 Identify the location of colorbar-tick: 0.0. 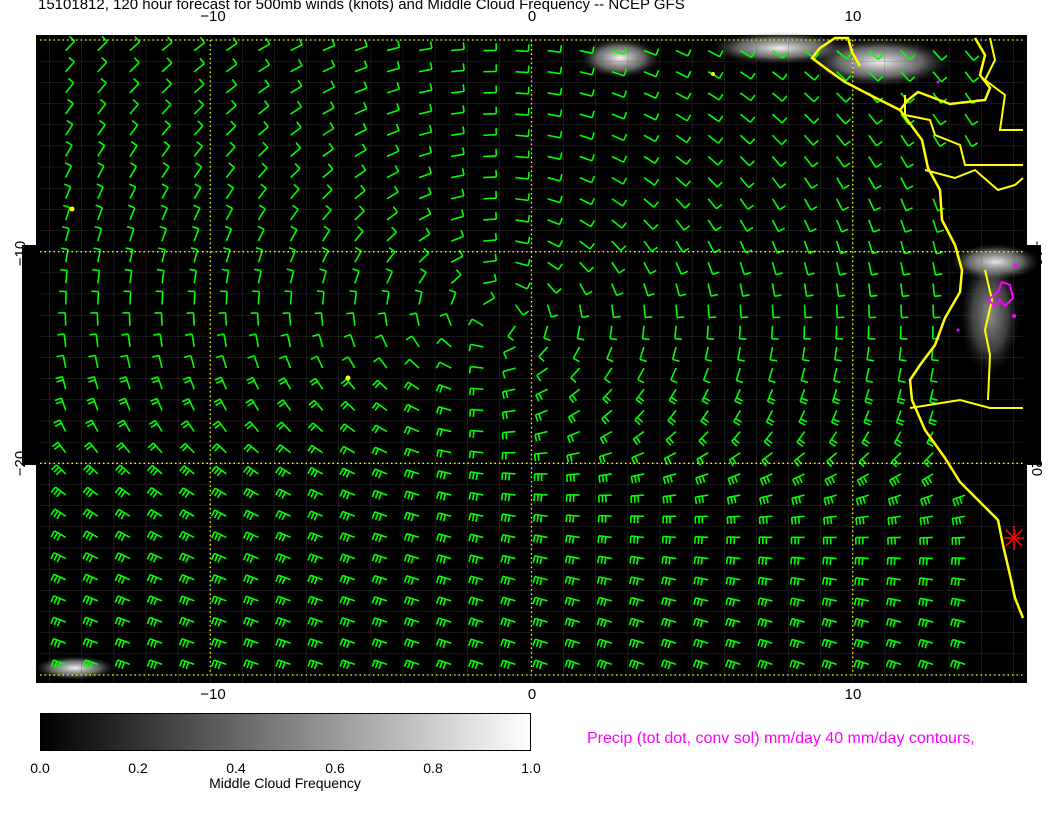
(40, 768).